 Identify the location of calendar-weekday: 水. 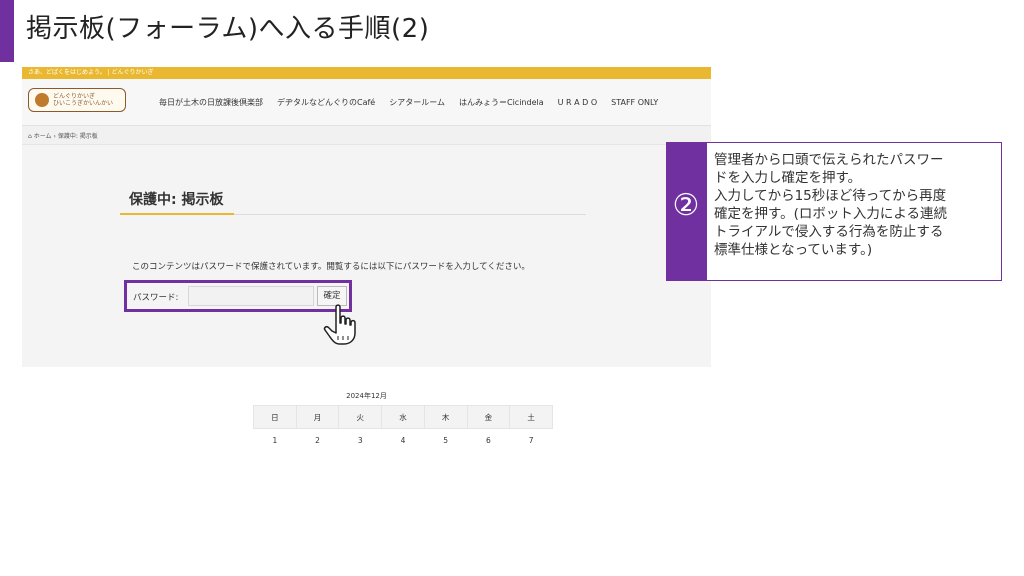
(403, 417).